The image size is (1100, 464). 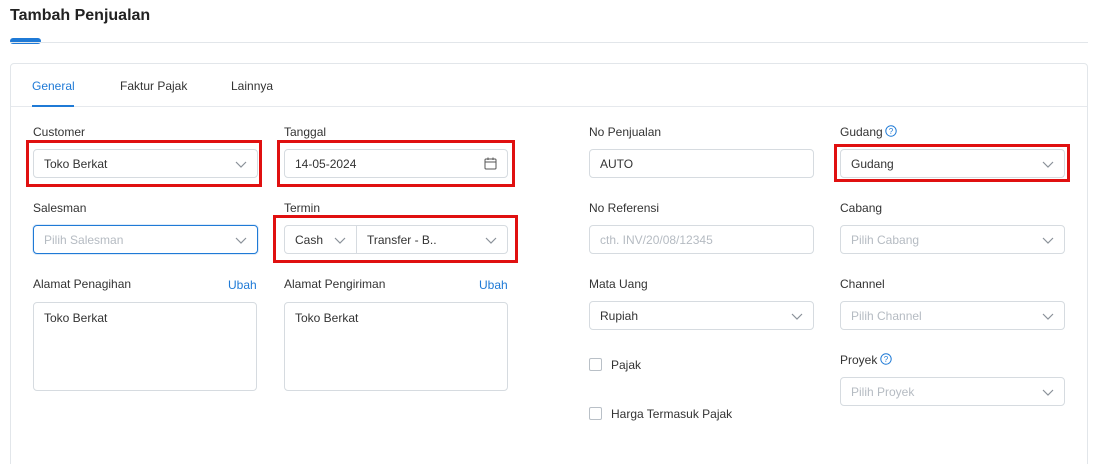 I want to click on channel-placeholder: Pilih Channel, so click(x=886, y=316).